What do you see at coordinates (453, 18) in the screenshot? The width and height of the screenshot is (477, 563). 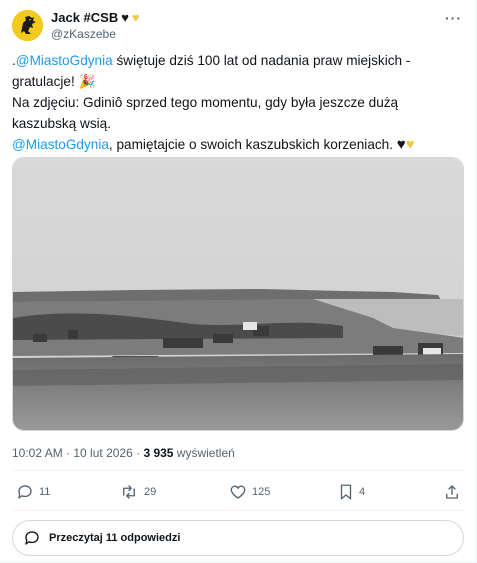 I see `more-options-icon: ···` at bounding box center [453, 18].